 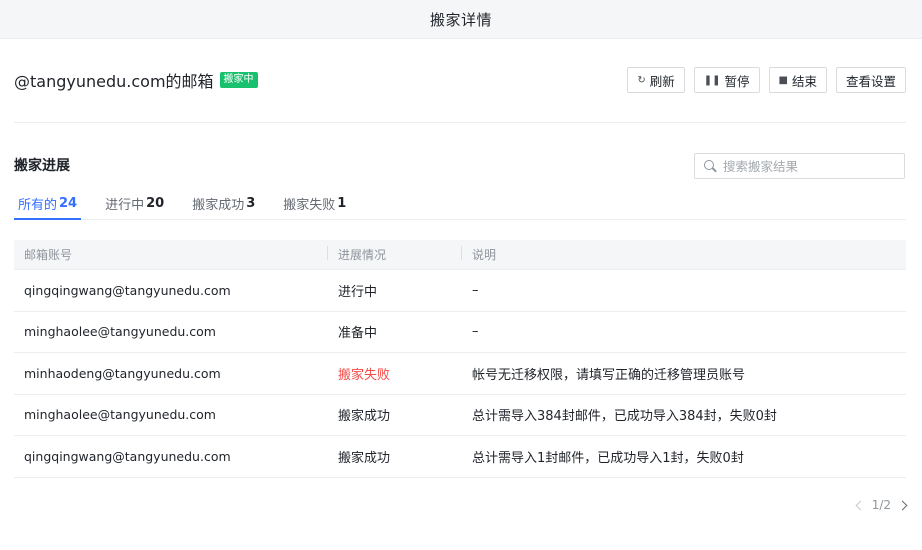 What do you see at coordinates (766, 80) in the screenshot?
I see `action-toolbar: ↻ 刷新 ❚❚ 暂停 ■ 结束 查看设置` at bounding box center [766, 80].